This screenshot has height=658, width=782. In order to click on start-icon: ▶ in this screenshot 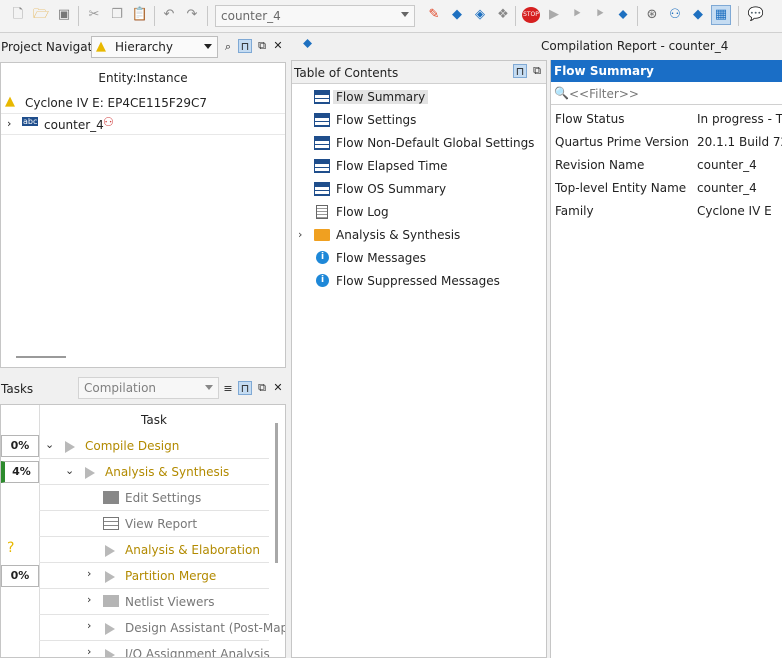, I will do `click(554, 15)`.